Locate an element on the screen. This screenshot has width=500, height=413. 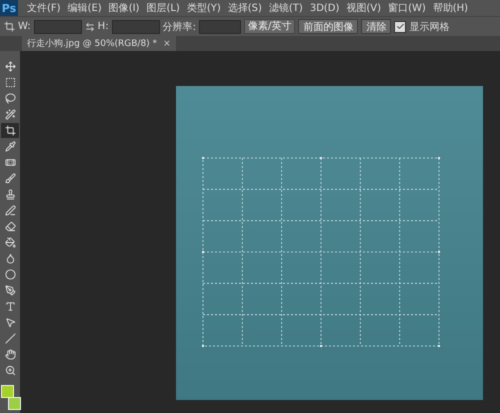
menu-item: 视图(V) is located at coordinates (364, 8).